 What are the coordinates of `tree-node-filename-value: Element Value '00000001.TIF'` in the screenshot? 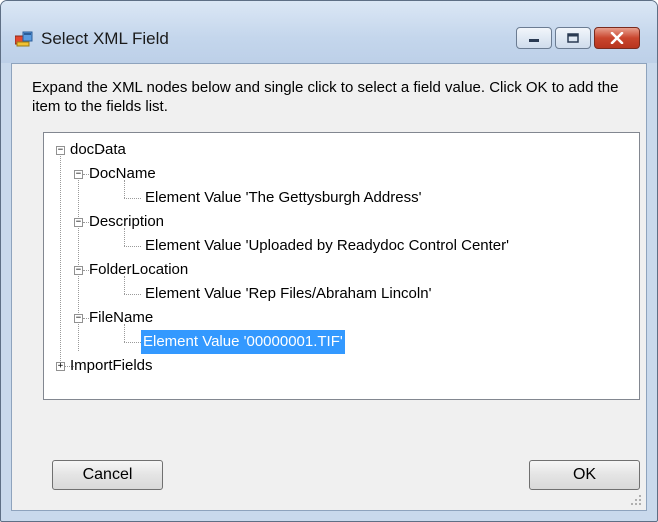 It's located at (244, 342).